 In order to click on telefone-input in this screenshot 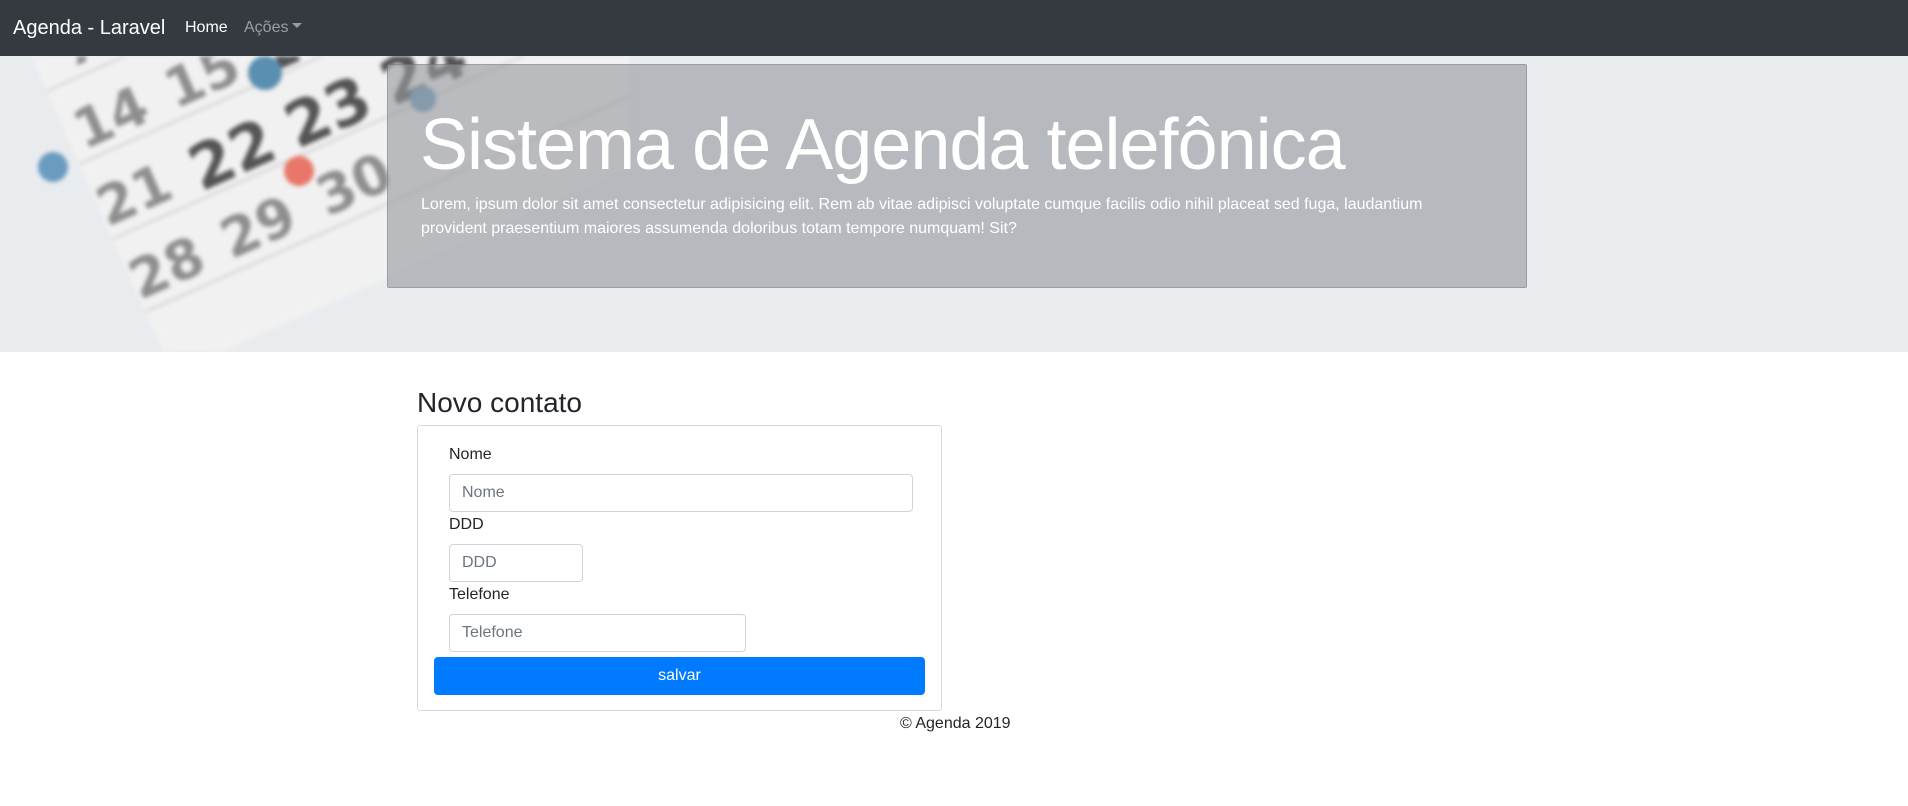, I will do `click(597, 633)`.